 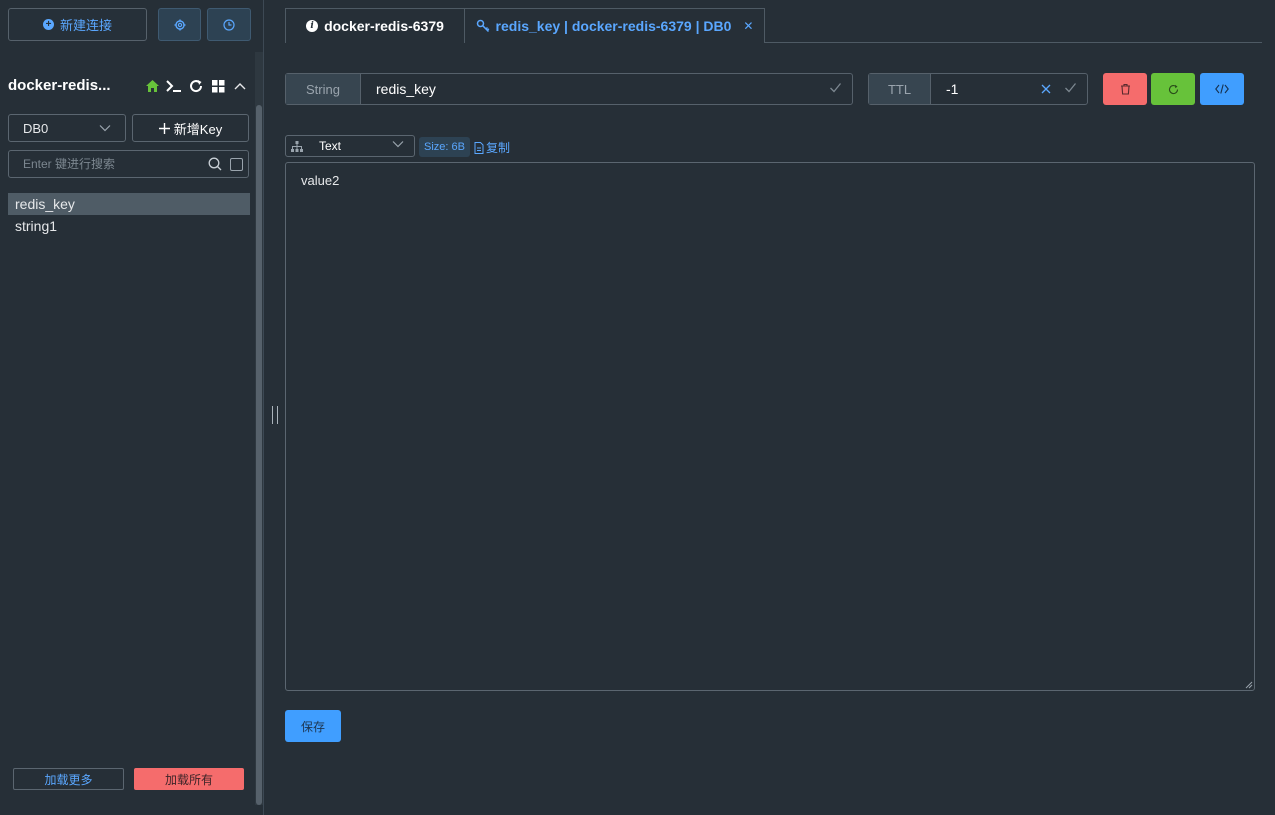 I want to click on connection-toolbar, so click(x=196, y=86).